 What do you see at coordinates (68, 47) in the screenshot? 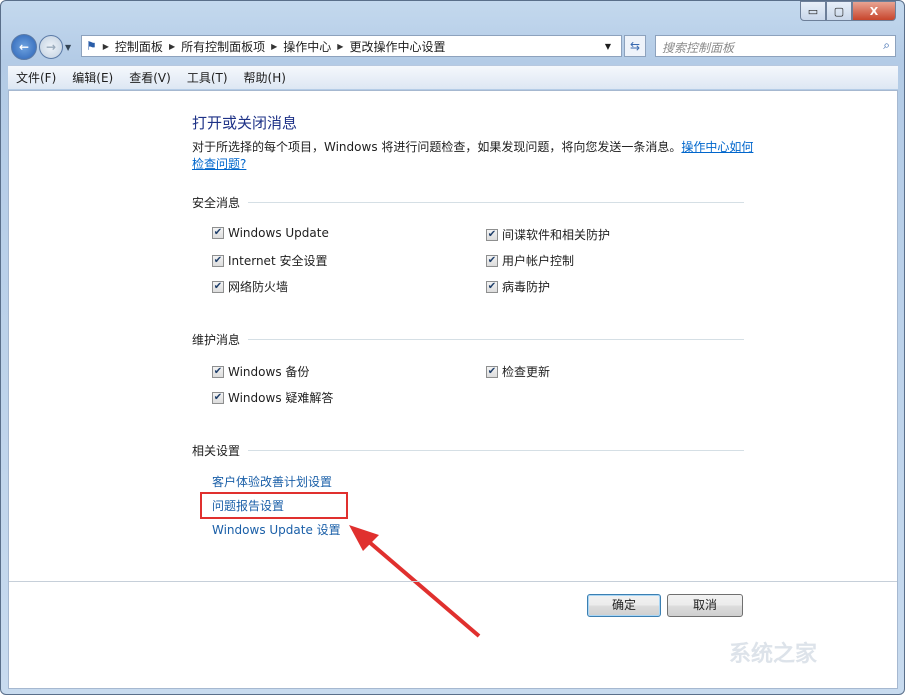
I see `history-dropdown-icon: ▼` at bounding box center [68, 47].